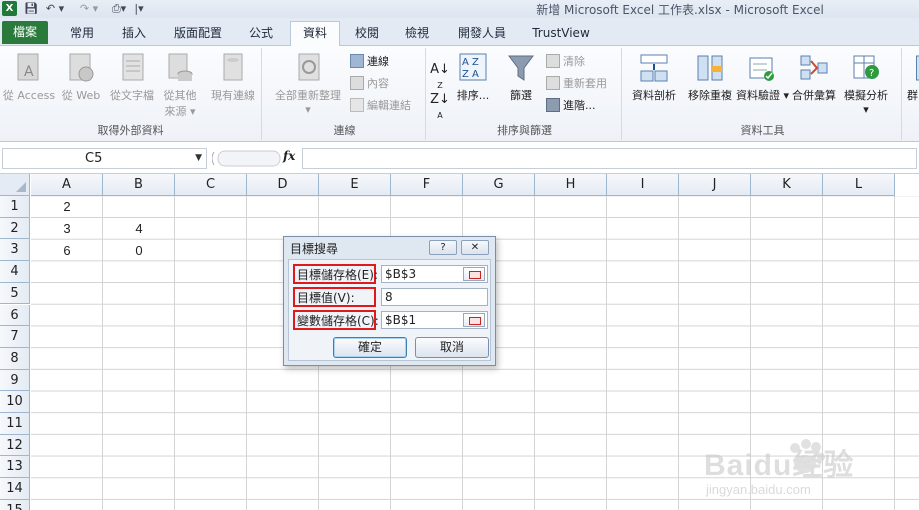 The height and width of the screenshot is (510, 919). Describe the element at coordinates (198, 158) in the screenshot. I see `chevron-down-icon: ▼` at that location.